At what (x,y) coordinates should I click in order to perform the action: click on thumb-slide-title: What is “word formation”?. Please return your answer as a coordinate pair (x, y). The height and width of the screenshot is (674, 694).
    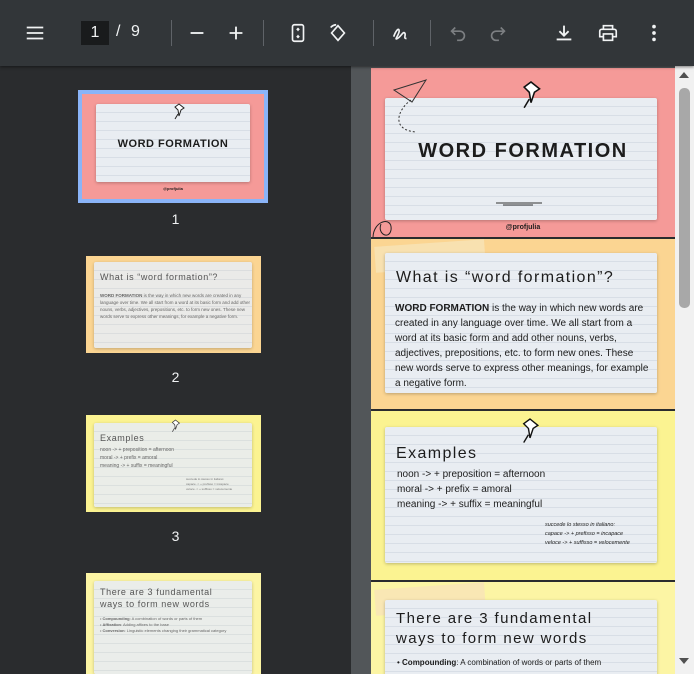
    Looking at the image, I should click on (159, 277).